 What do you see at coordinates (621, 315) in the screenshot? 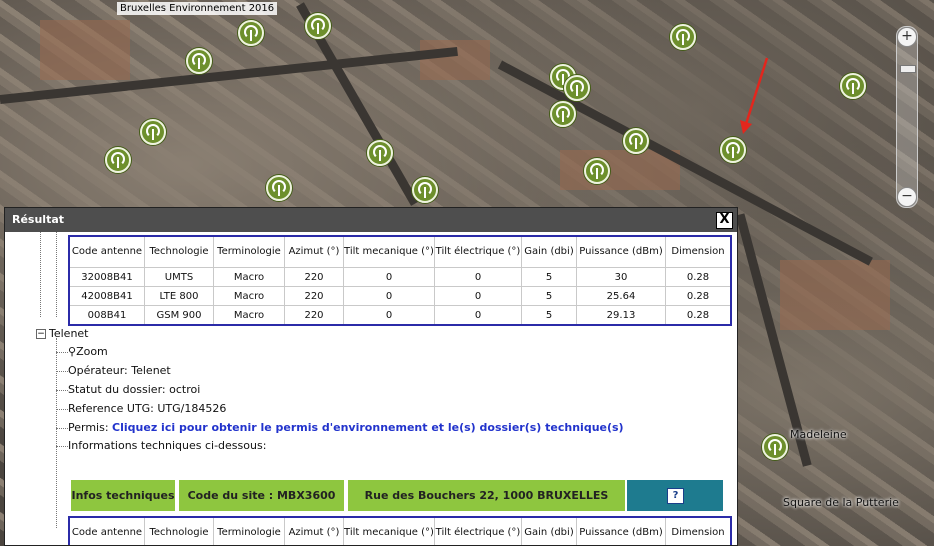
I see `table-cell: 29.13` at bounding box center [621, 315].